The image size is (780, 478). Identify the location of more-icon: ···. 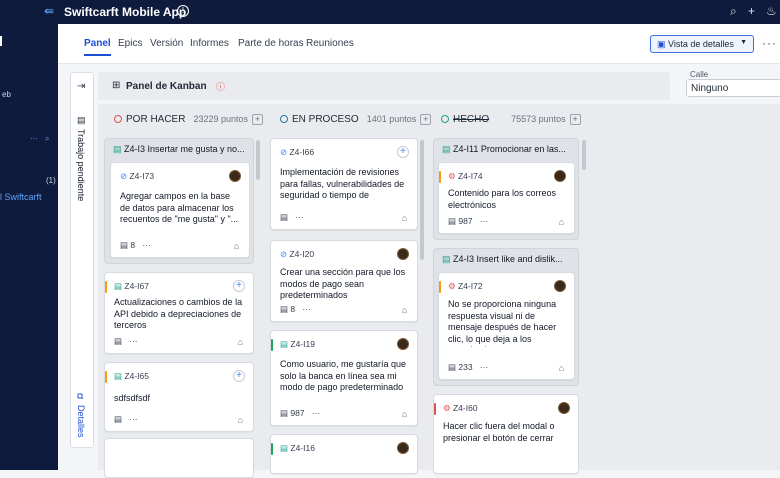
(34, 138).